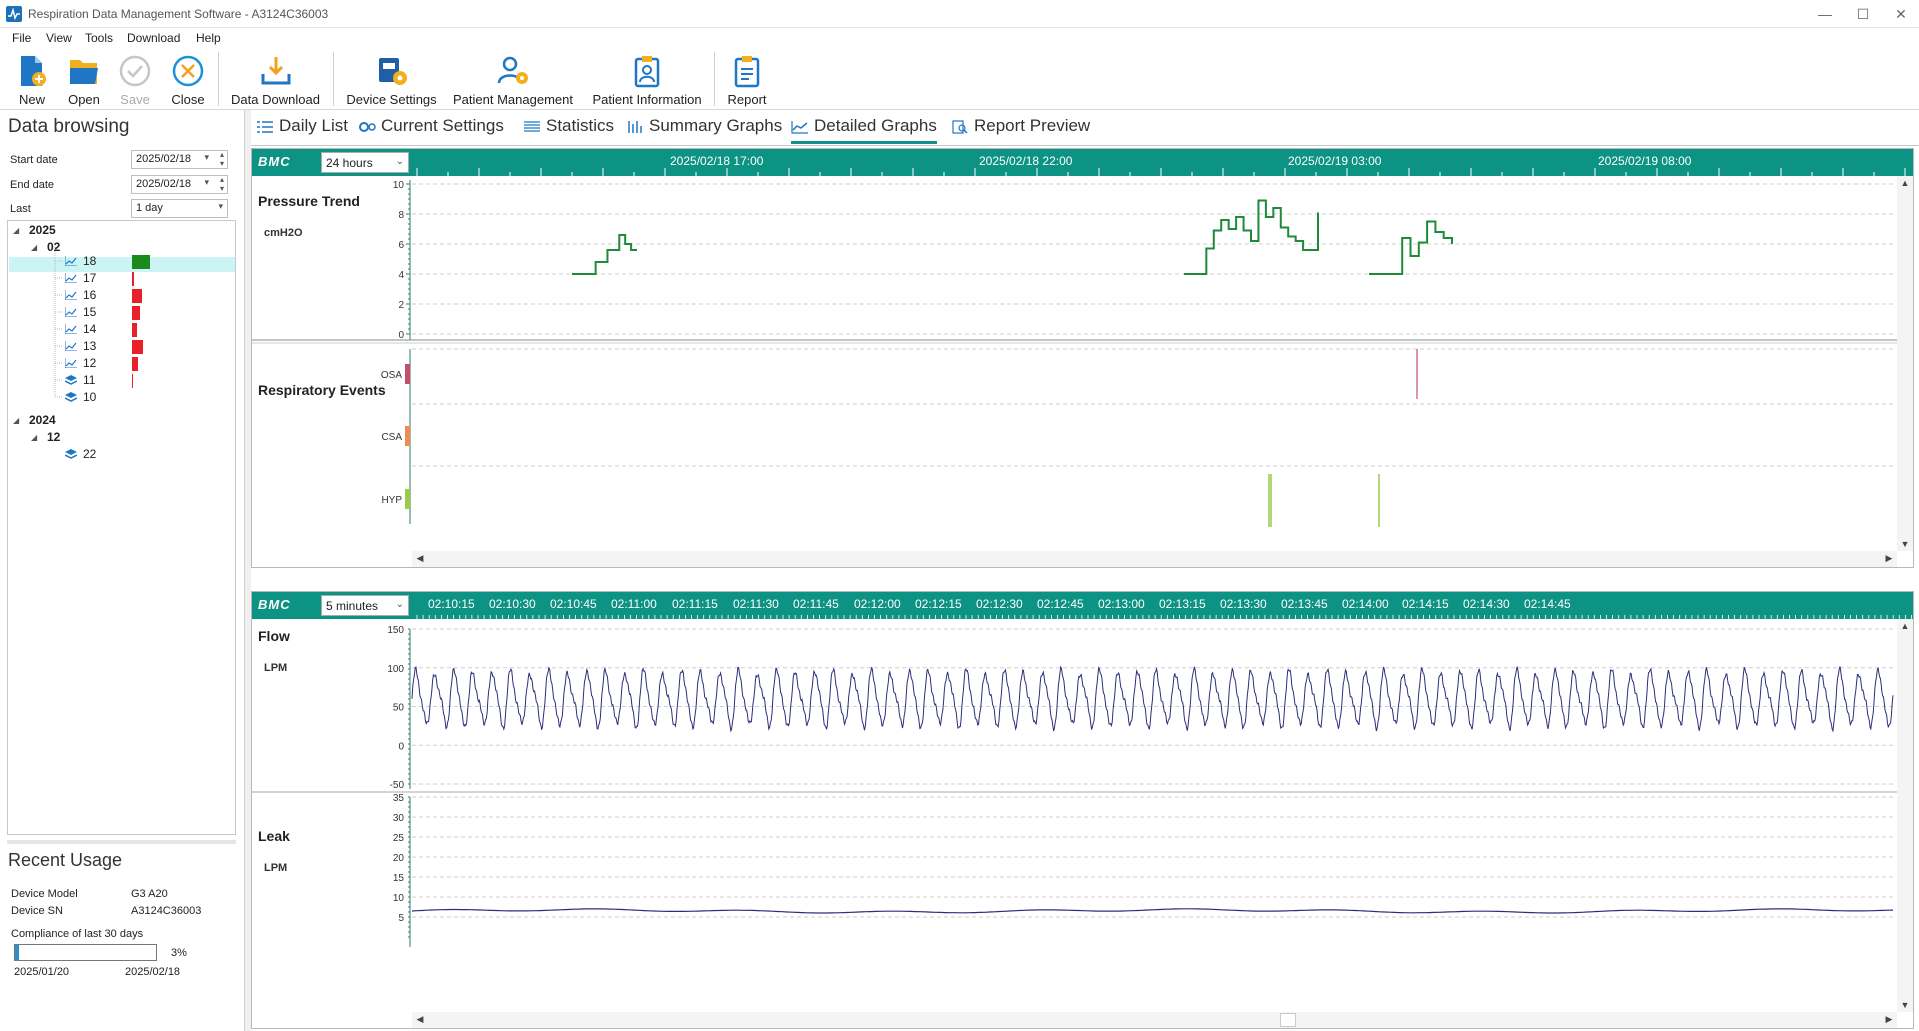  What do you see at coordinates (179, 184) in the screenshot?
I see `end-date-picker: 2025/02/18 ▾ ▴ ▾` at bounding box center [179, 184].